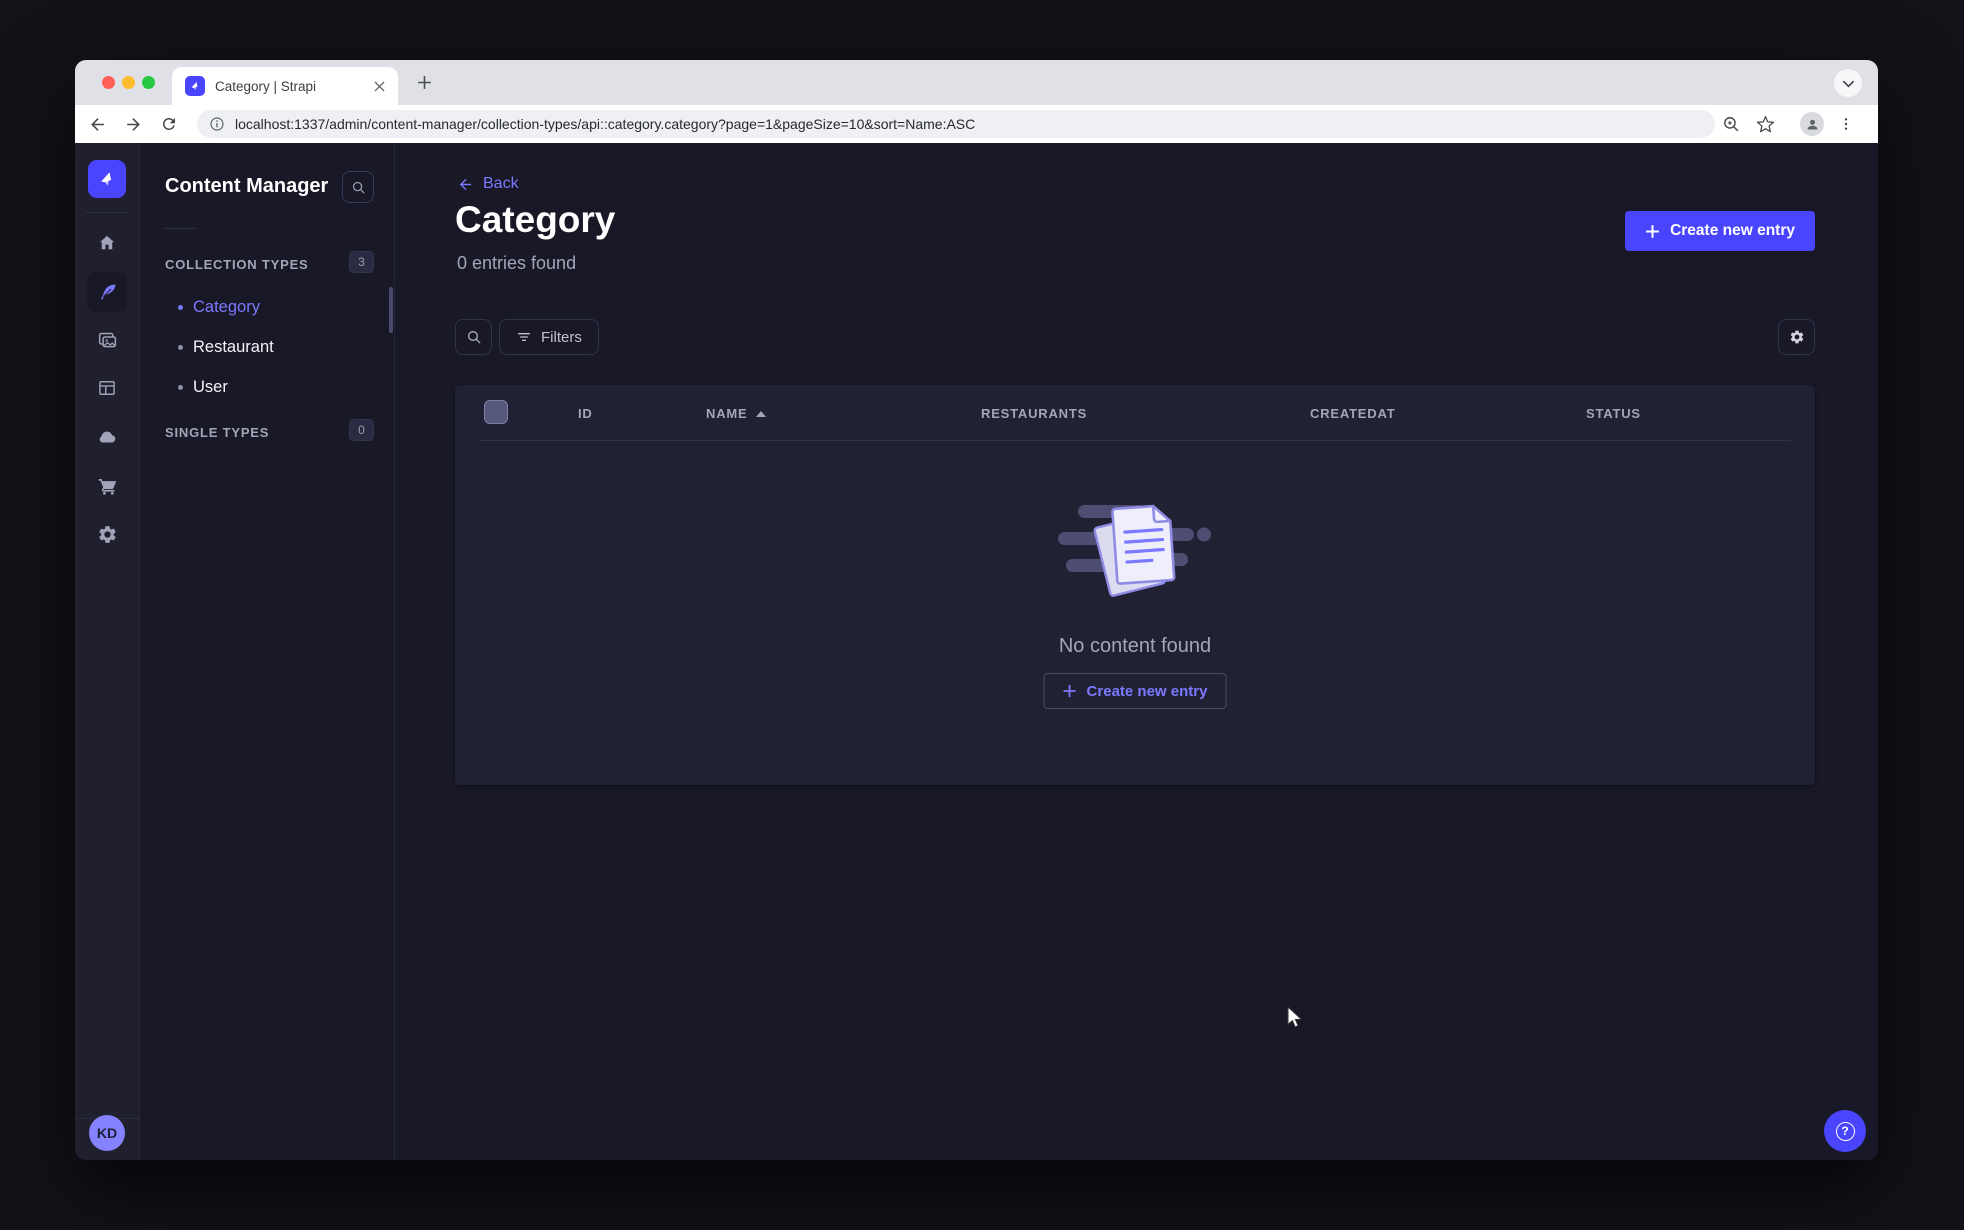 The width and height of the screenshot is (1964, 1230). What do you see at coordinates (267, 347) in the screenshot?
I see `subnav-item-restaurant: Restaurant` at bounding box center [267, 347].